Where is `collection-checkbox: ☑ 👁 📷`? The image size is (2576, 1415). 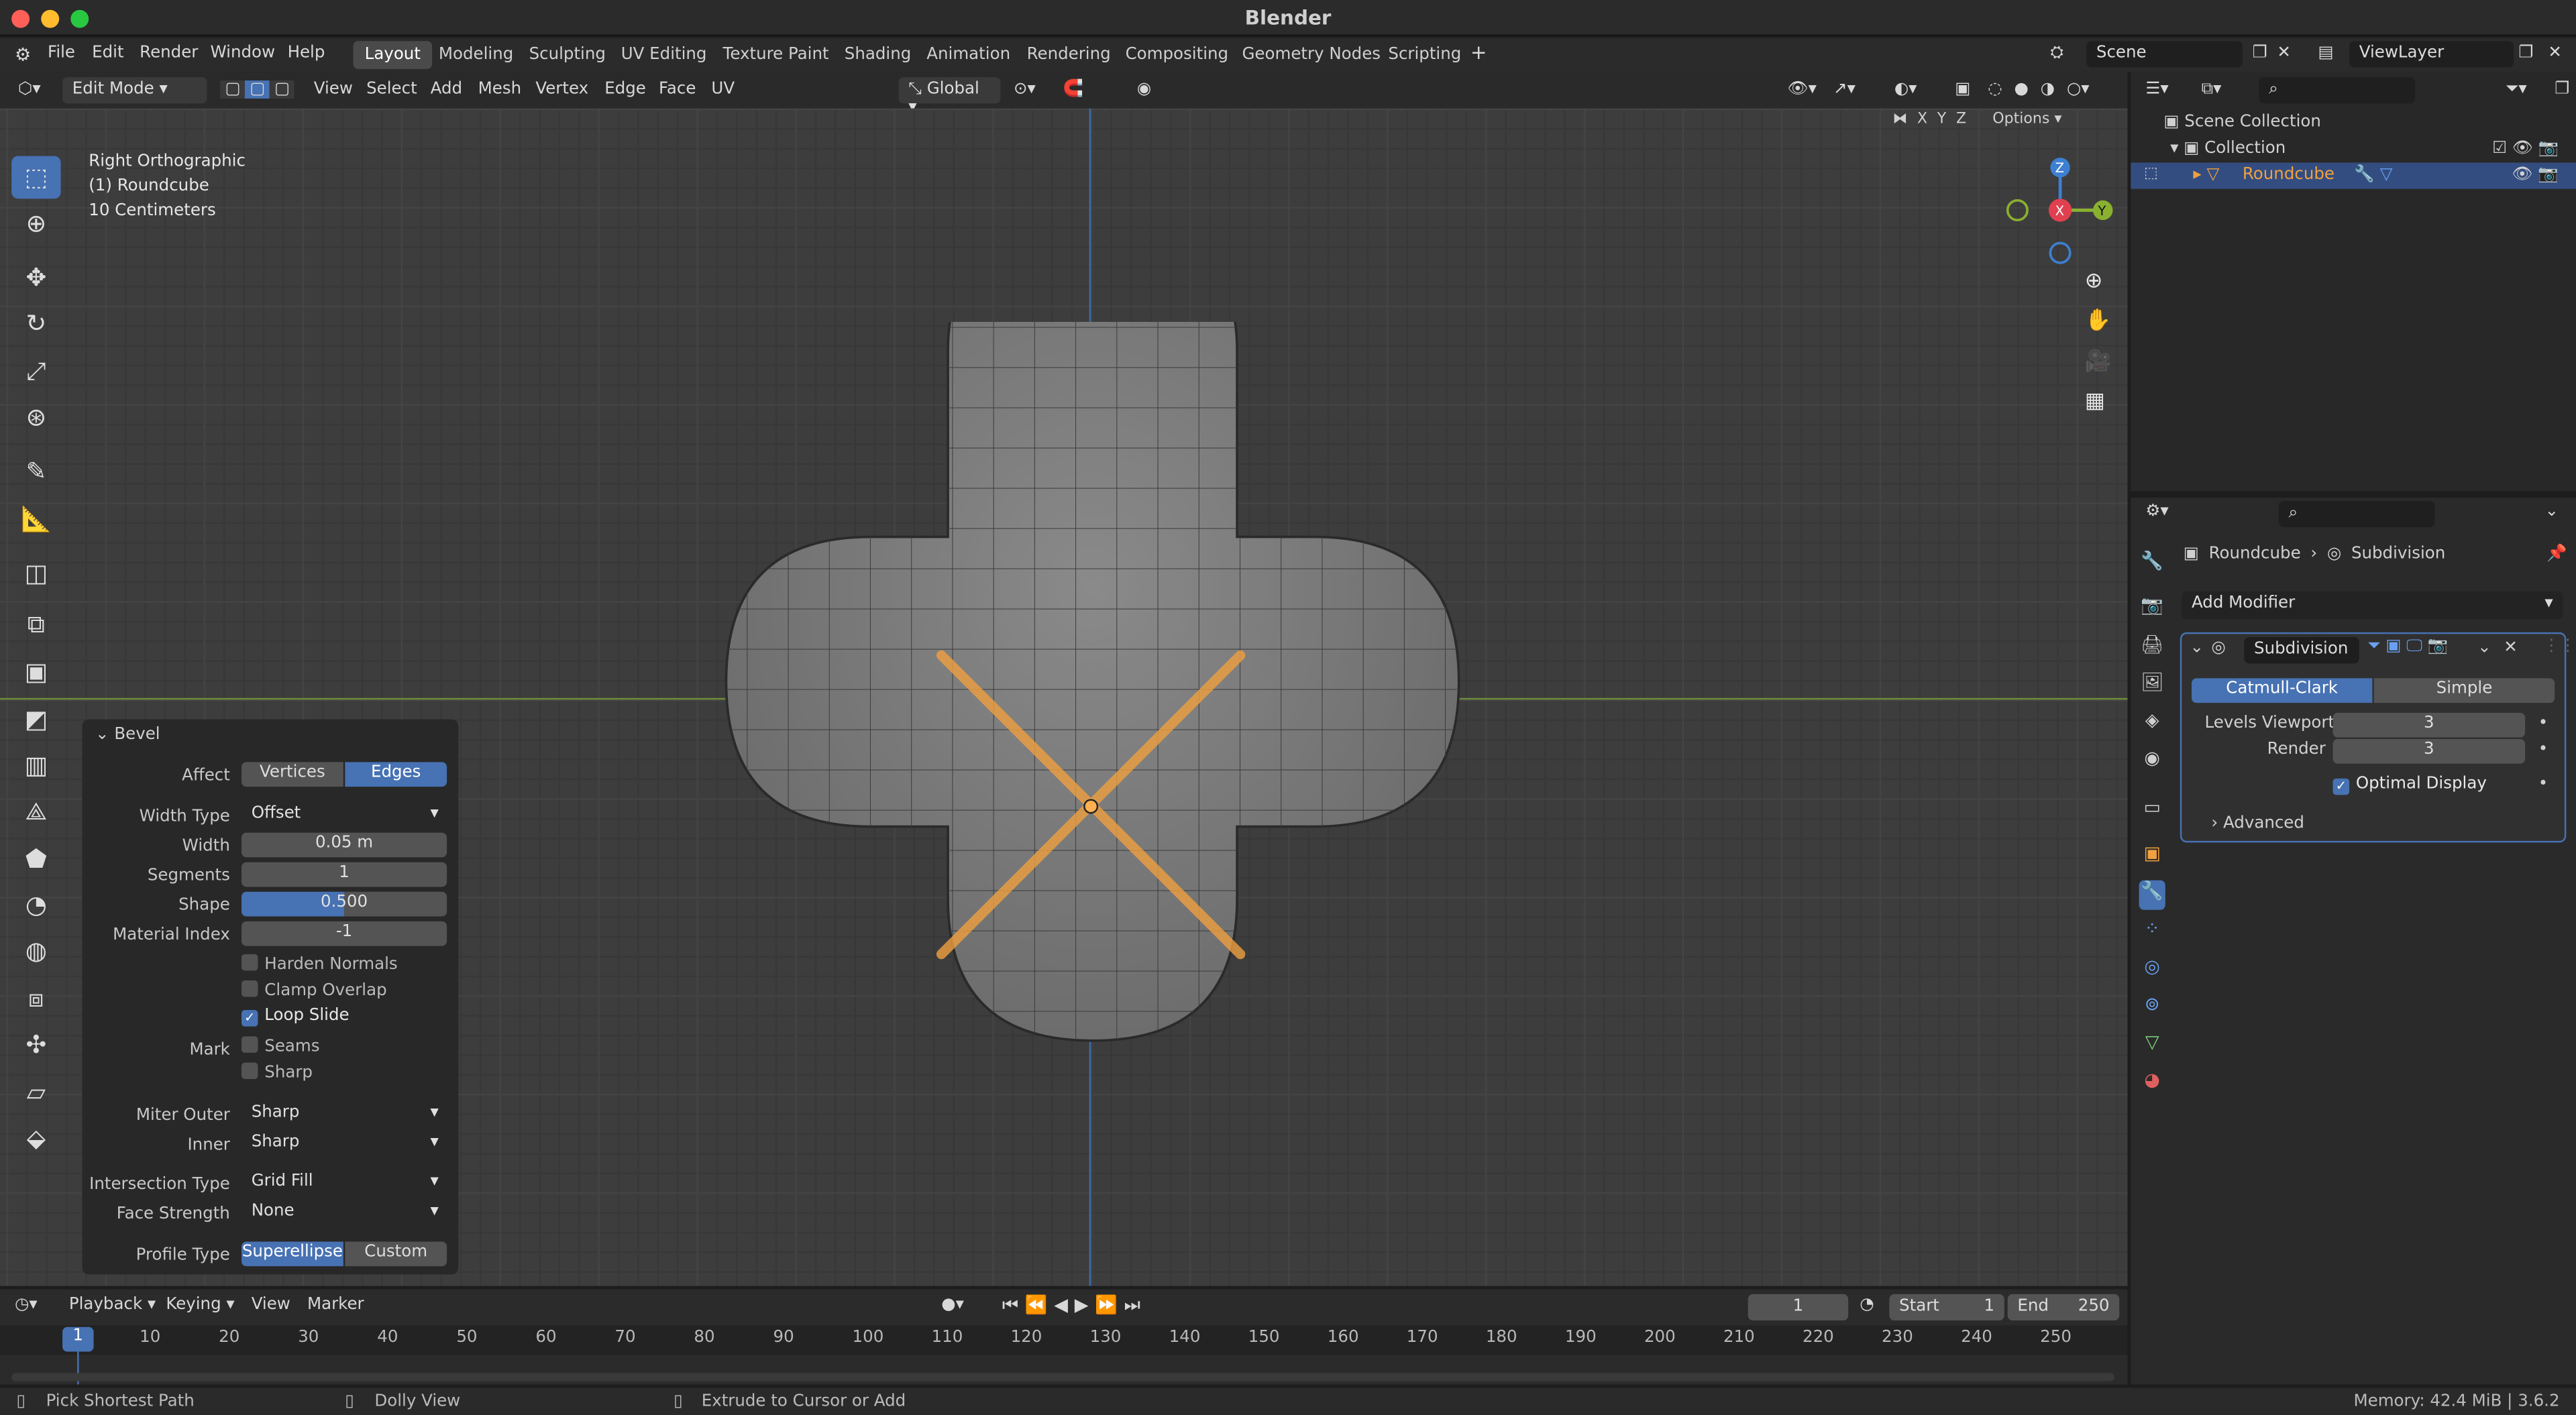 collection-checkbox: ☑ 👁 📷 is located at coordinates (2525, 148).